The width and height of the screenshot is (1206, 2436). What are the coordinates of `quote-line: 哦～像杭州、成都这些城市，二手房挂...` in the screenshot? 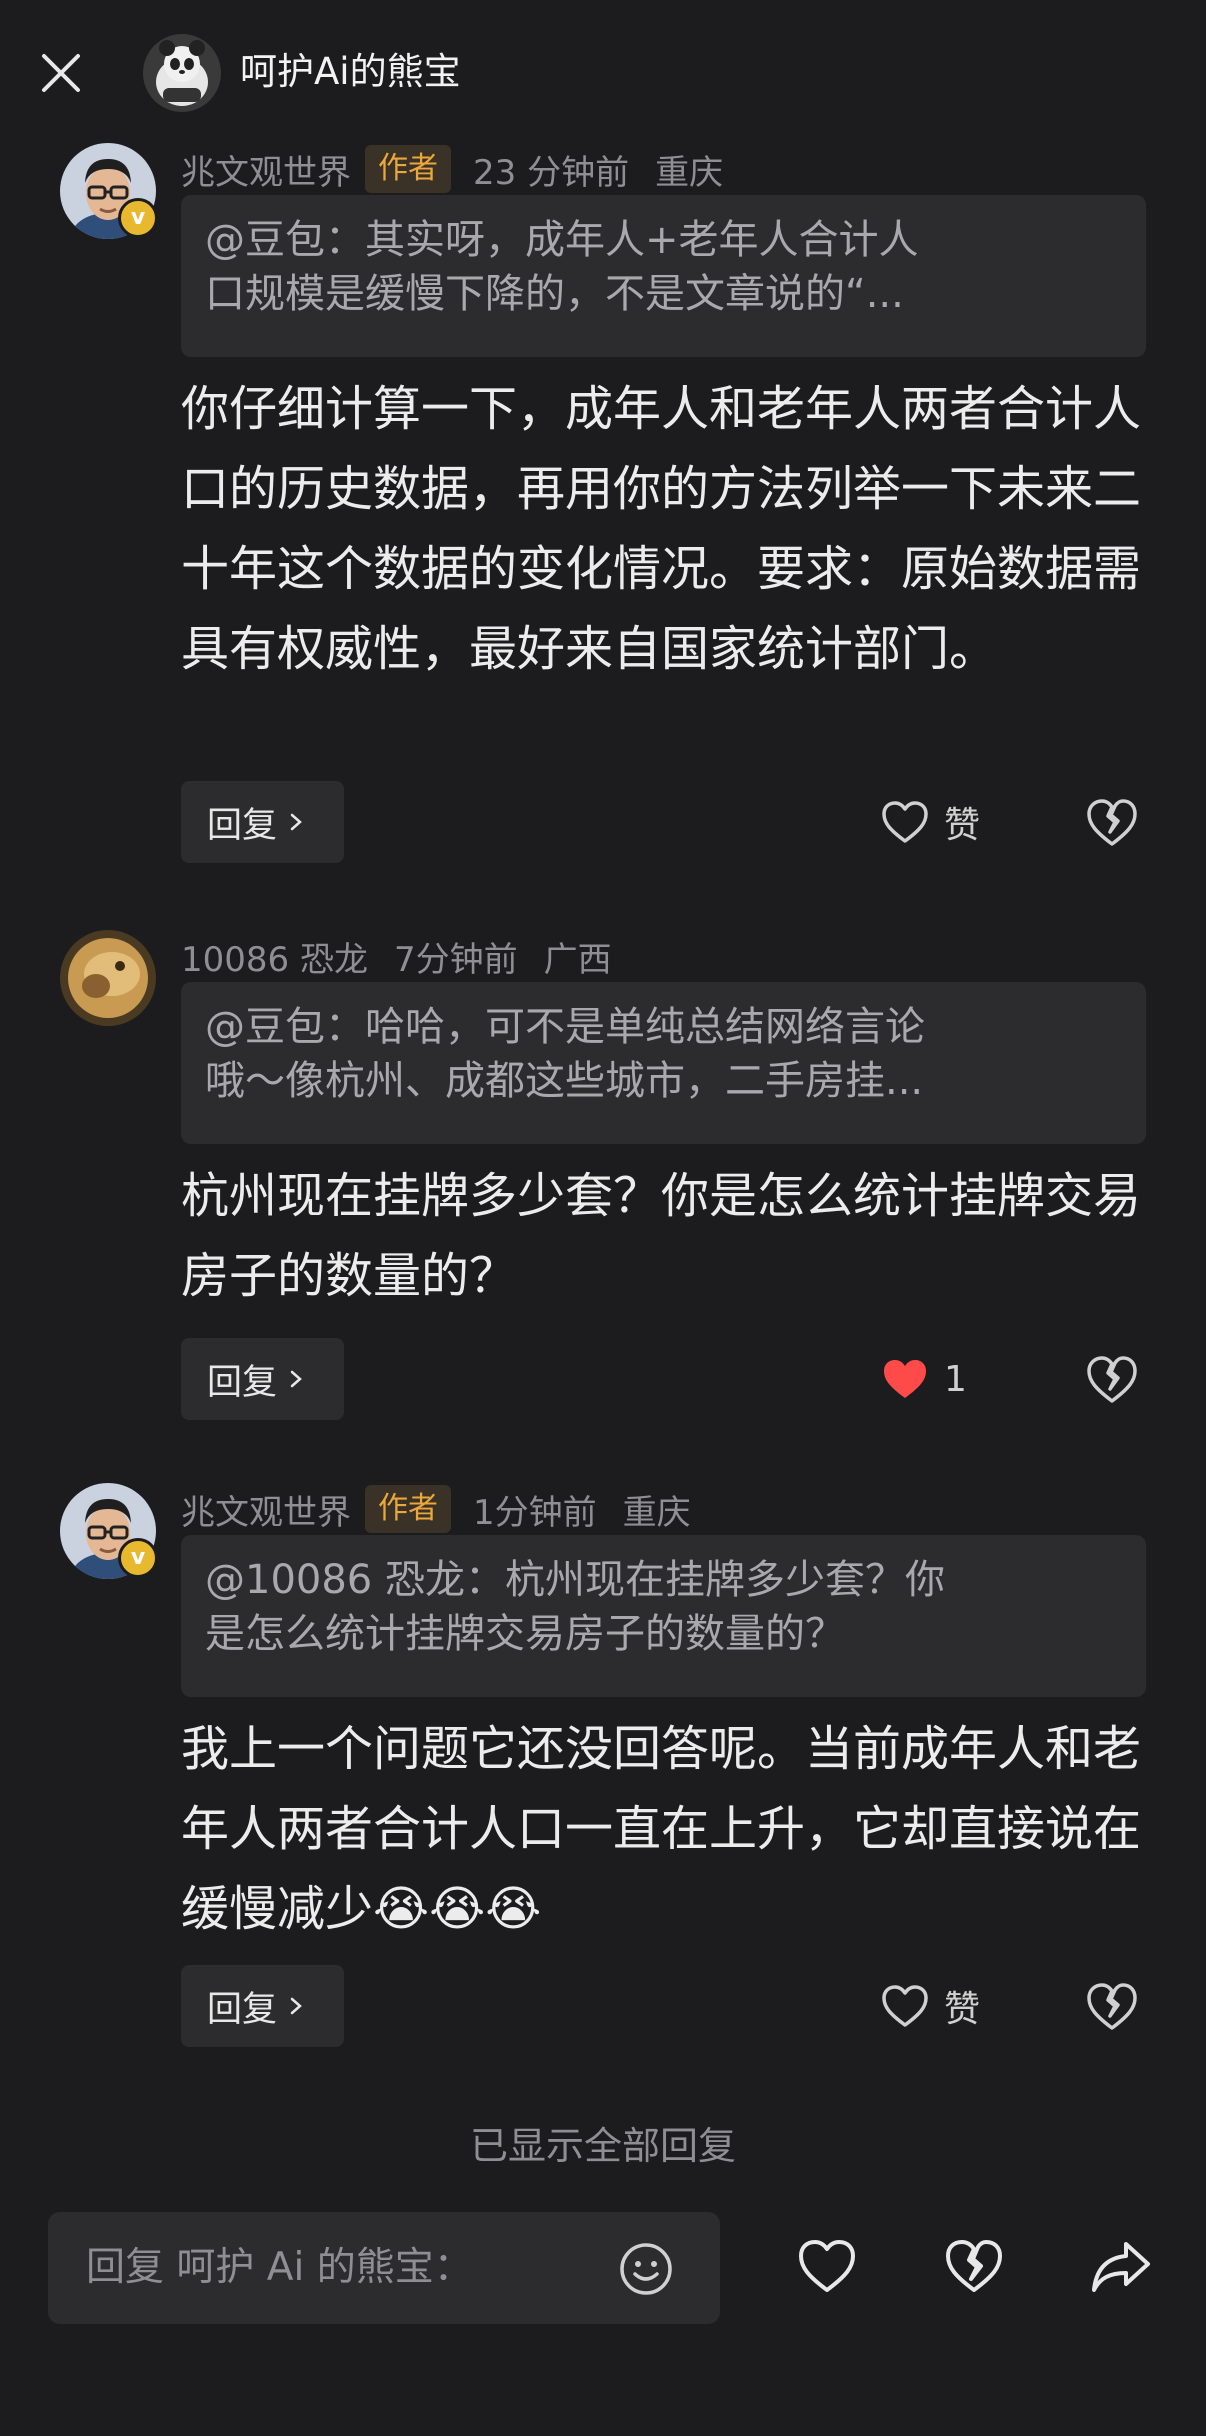 It's located at (564, 1081).